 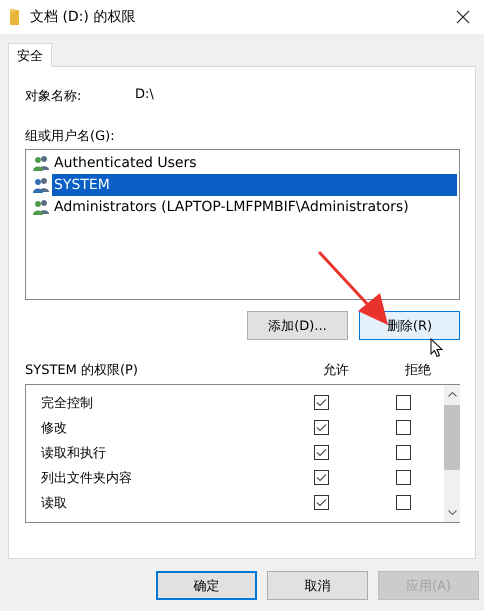 I want to click on cursor-icon, so click(x=436, y=348).